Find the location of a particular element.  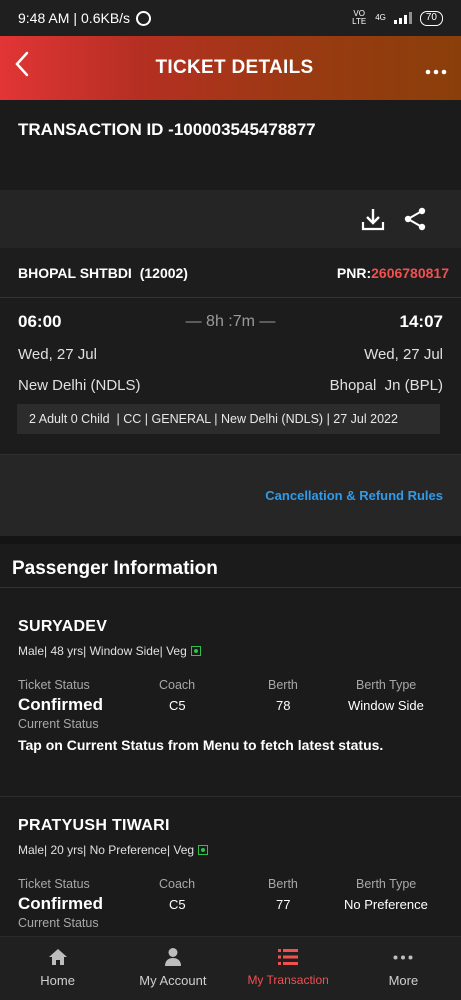

departure-time: 06:00 is located at coordinates (40, 321).